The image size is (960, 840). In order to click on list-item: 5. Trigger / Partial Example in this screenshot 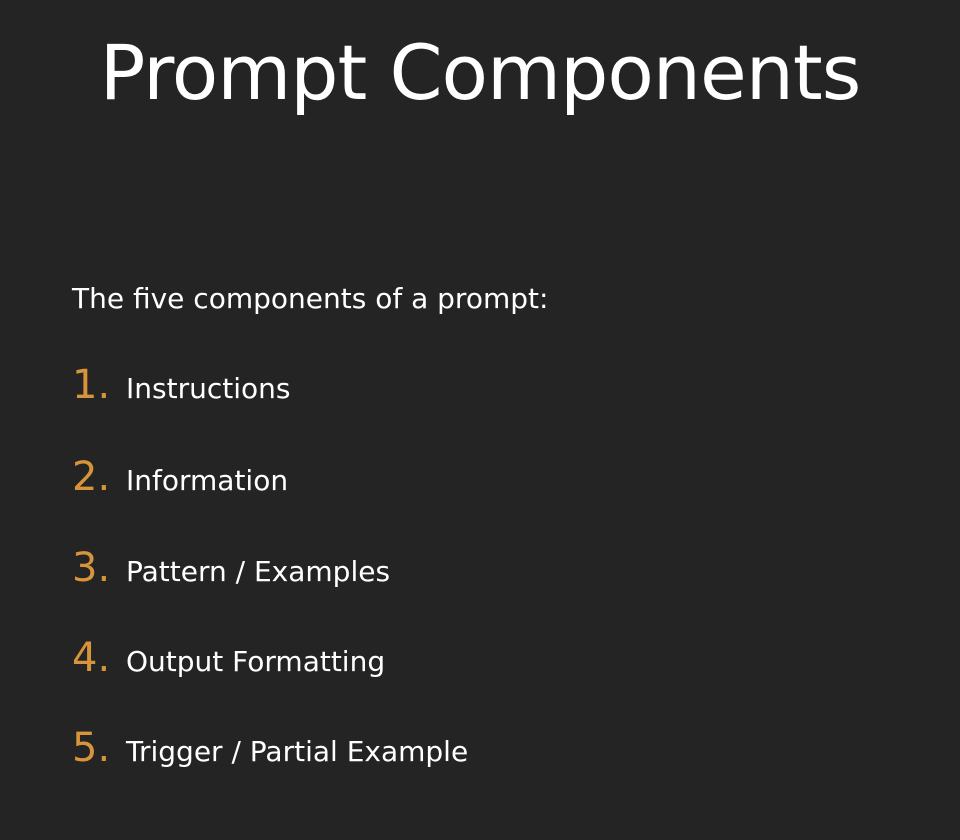, I will do `click(270, 748)`.